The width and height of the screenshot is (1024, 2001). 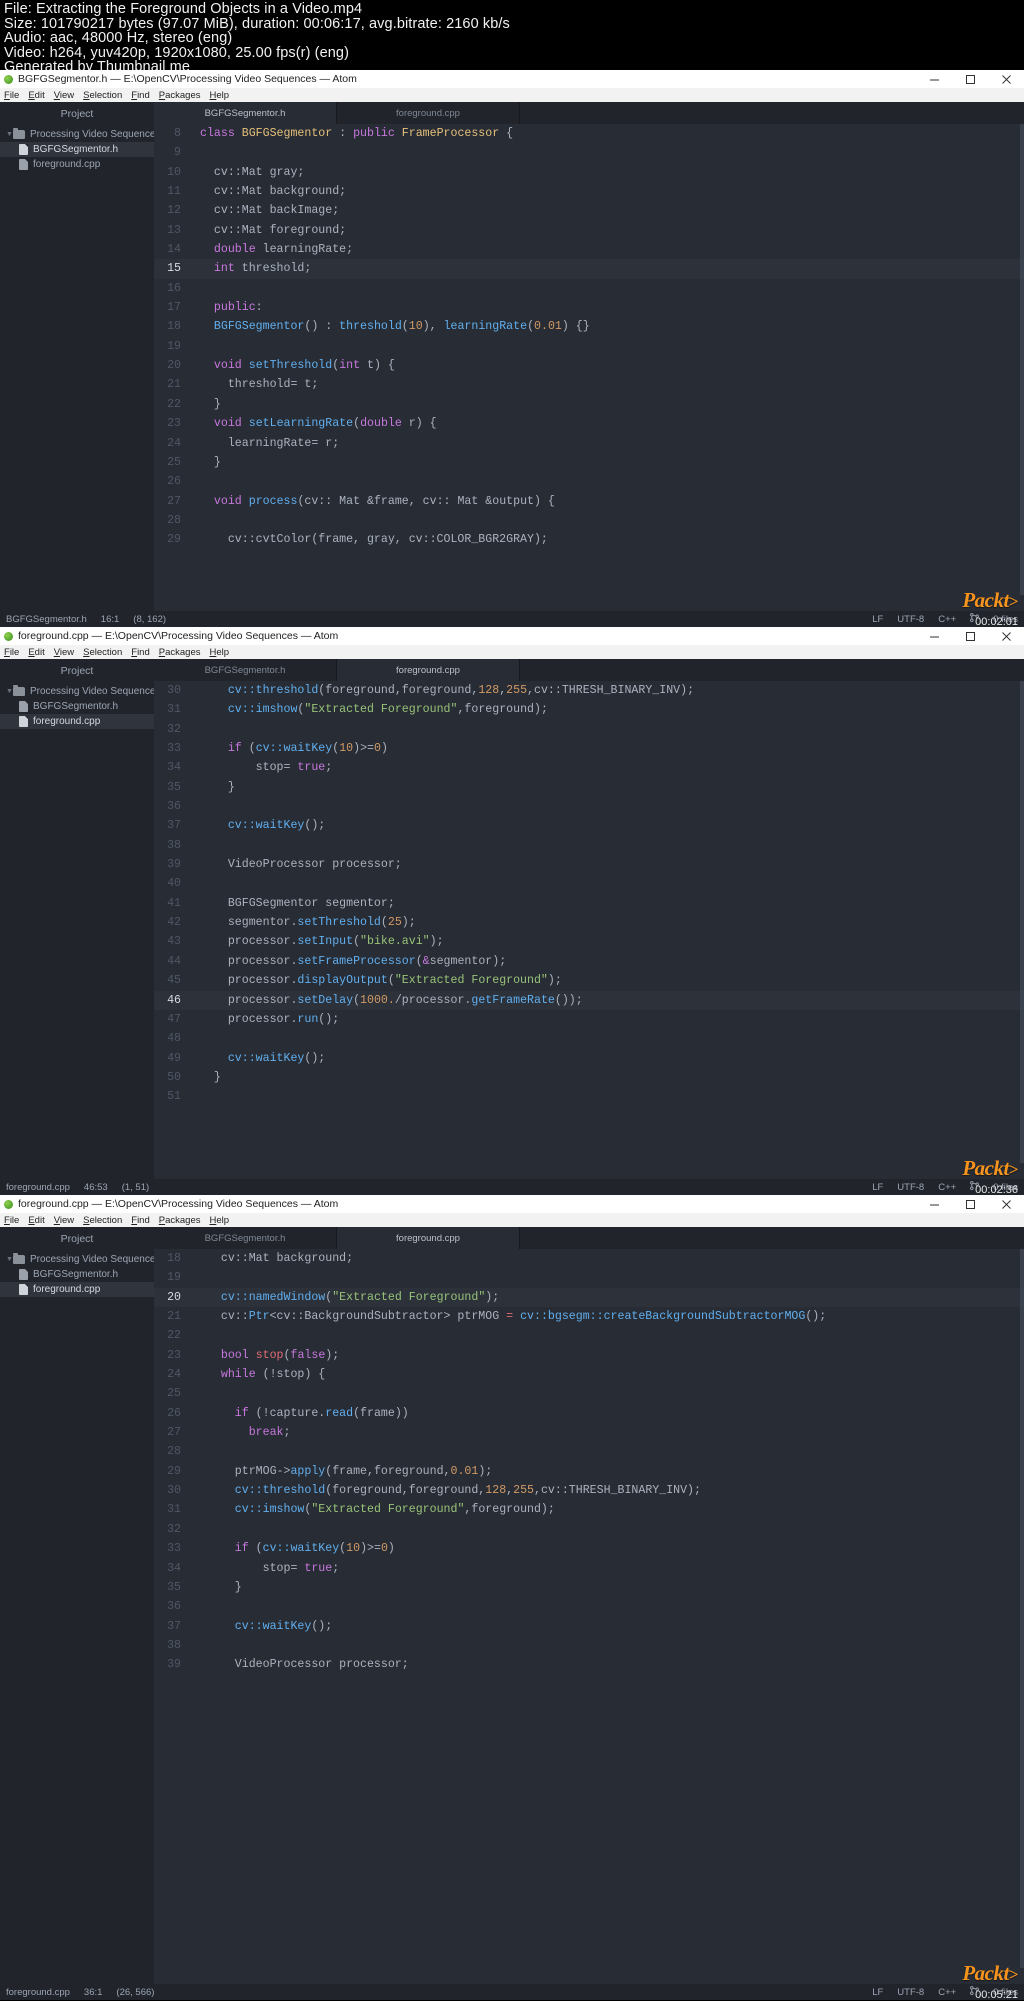 What do you see at coordinates (589, 922) in the screenshot?
I see `code-line: 42 segmentor.setThreshold(25);` at bounding box center [589, 922].